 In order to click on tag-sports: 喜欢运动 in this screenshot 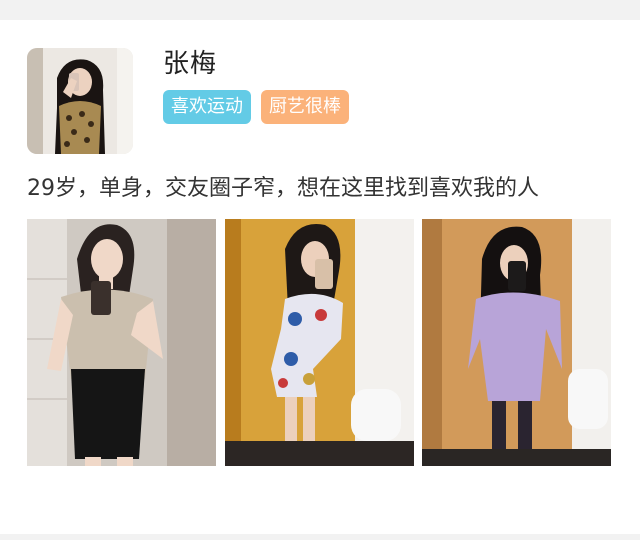, I will do `click(207, 107)`.